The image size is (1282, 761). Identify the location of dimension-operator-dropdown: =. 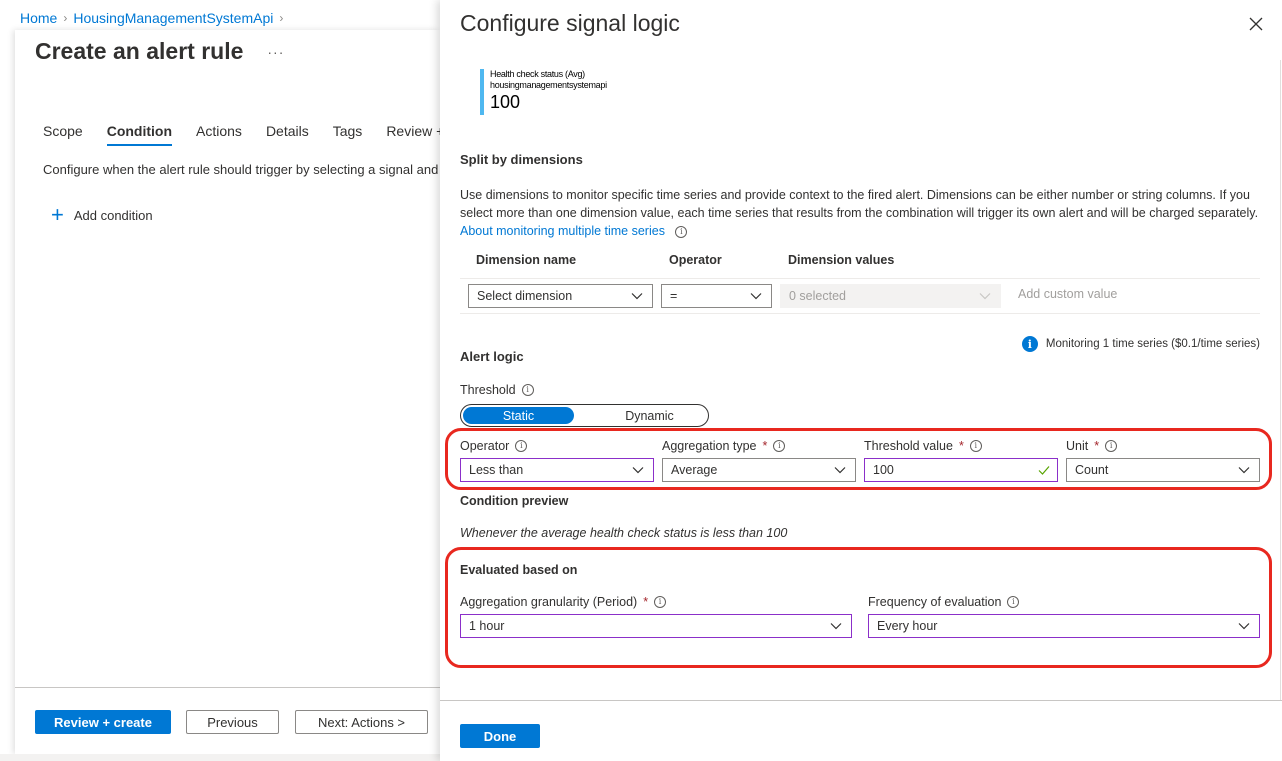
(716, 296).